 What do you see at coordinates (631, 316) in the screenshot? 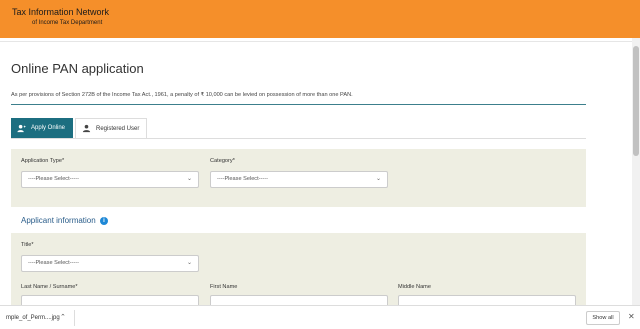
I see `close-icon: ✕` at bounding box center [631, 316].